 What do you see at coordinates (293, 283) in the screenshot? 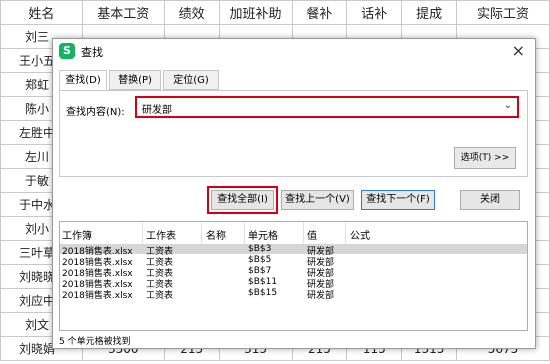
I see `result-row: 2018销售表.xlsx 工资表 $B$11 研发部` at bounding box center [293, 283].